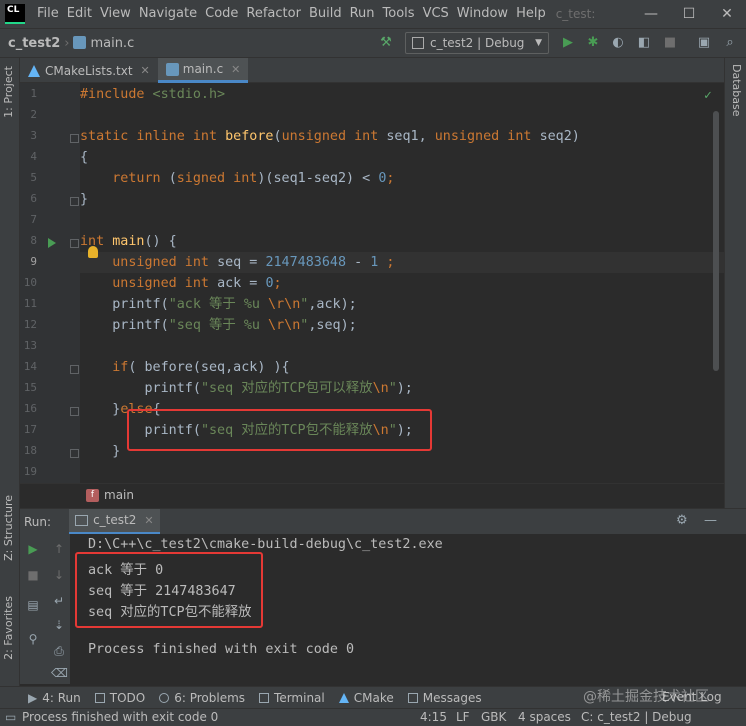  I want to click on menu-edit: Edit, so click(79, 14).